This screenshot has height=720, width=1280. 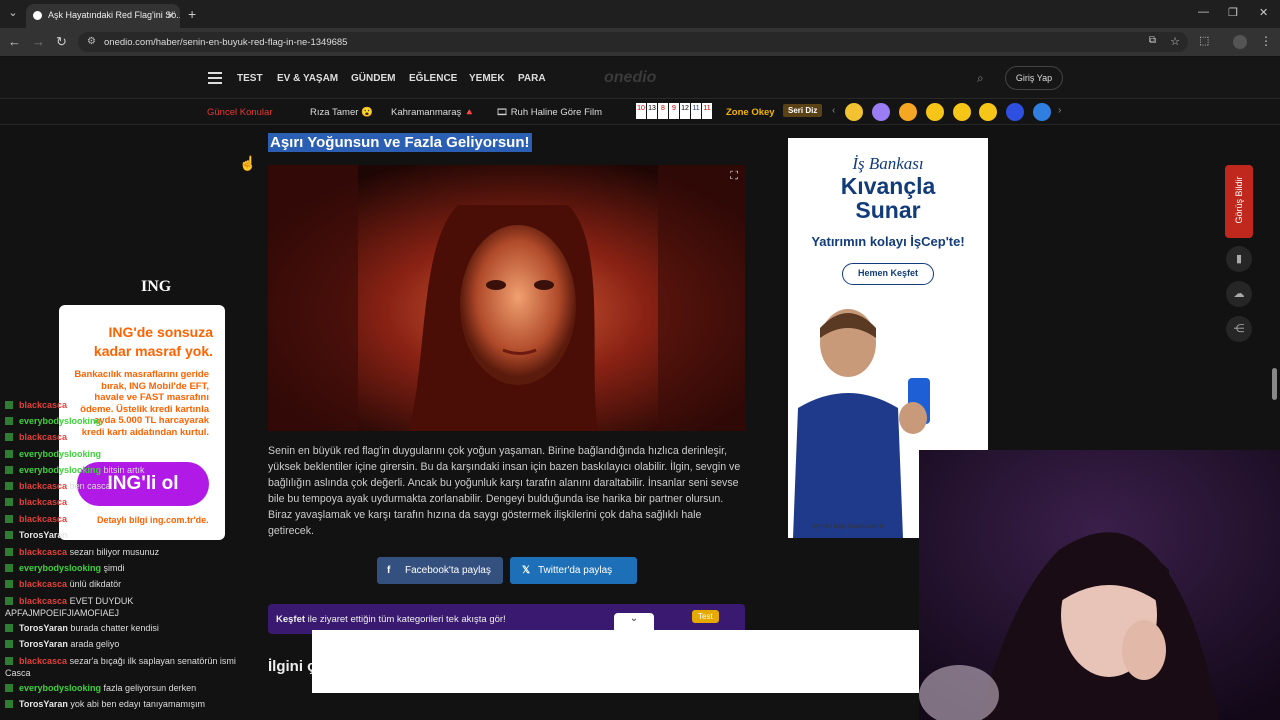 I want to click on extensions-icon: ⬚, so click(x=1204, y=40).